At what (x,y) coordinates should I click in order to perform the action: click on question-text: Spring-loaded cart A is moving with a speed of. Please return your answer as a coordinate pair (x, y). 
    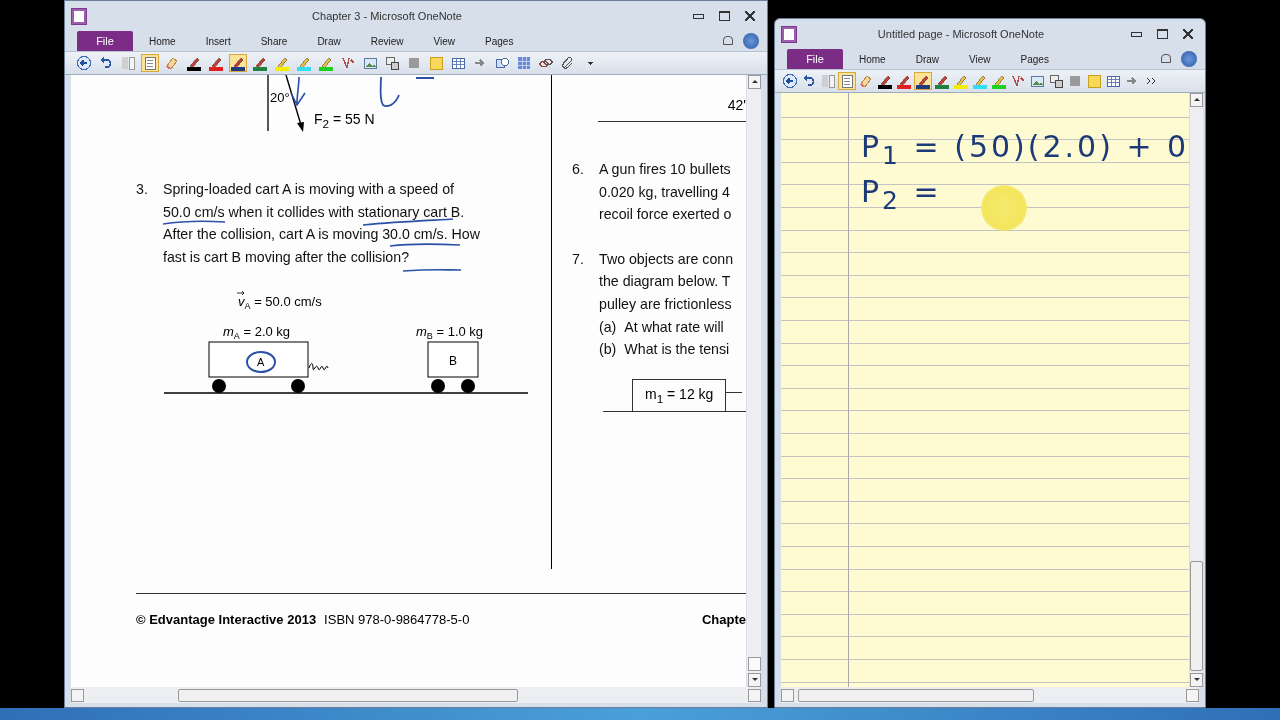
    Looking at the image, I should click on (308, 189).